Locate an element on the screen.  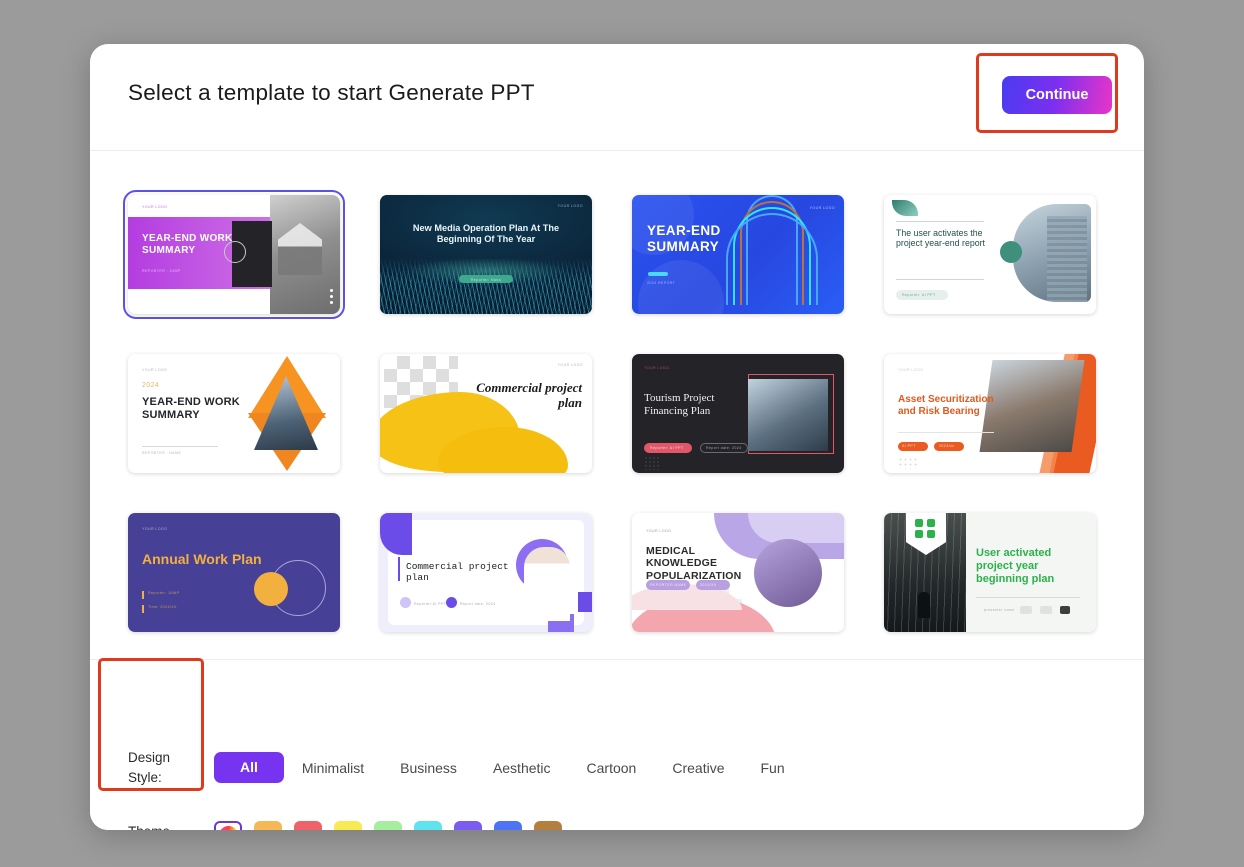
swatch-green is located at coordinates (388, 825).